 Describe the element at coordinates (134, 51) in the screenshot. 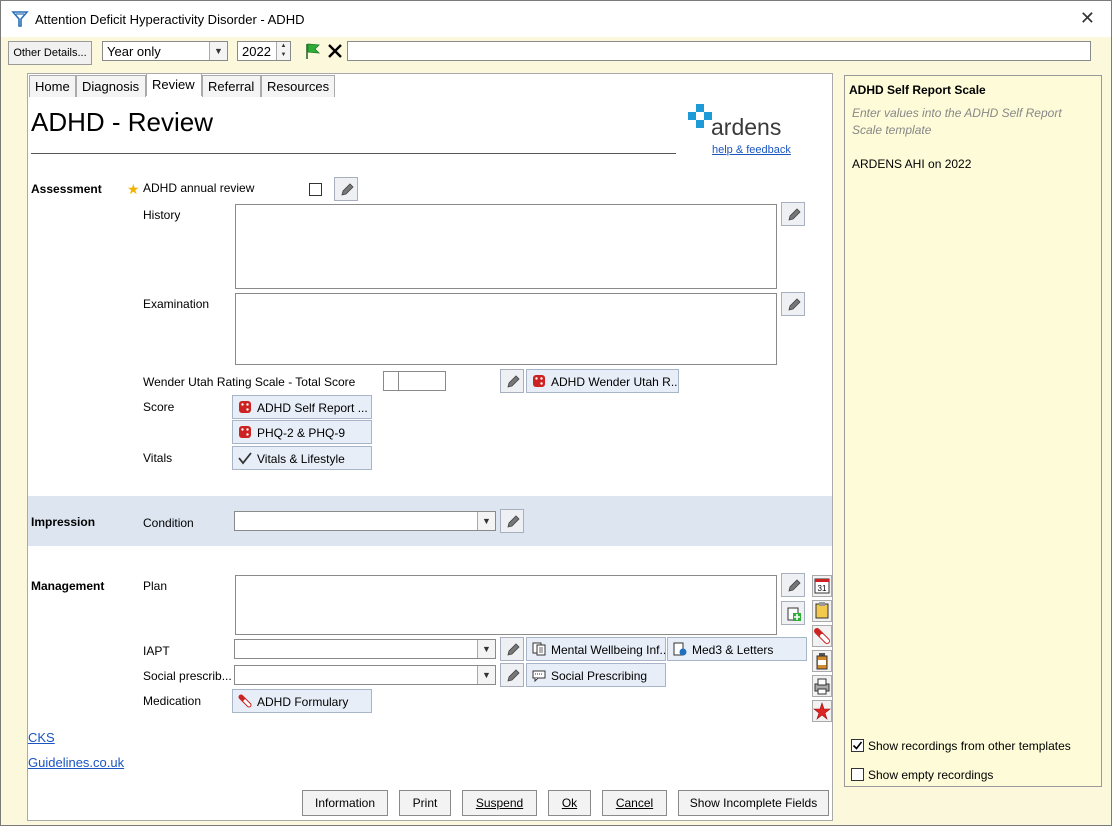

I see `period-select-value: Year only` at that location.